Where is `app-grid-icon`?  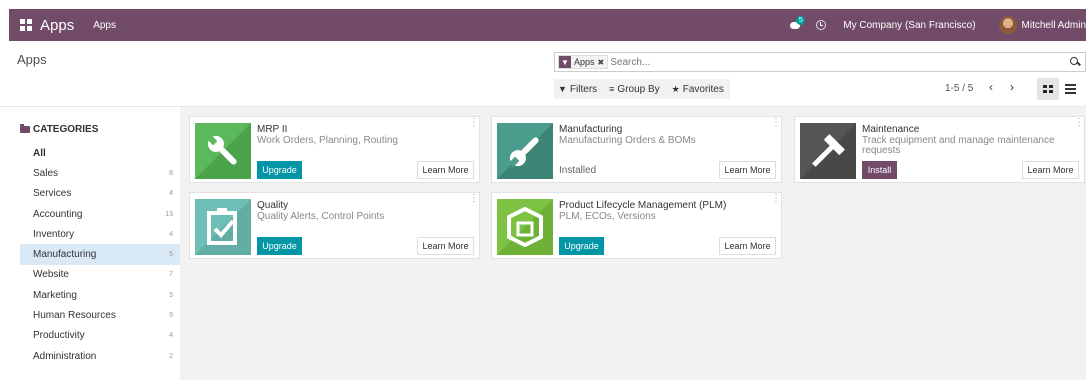
app-grid-icon is located at coordinates (26, 25).